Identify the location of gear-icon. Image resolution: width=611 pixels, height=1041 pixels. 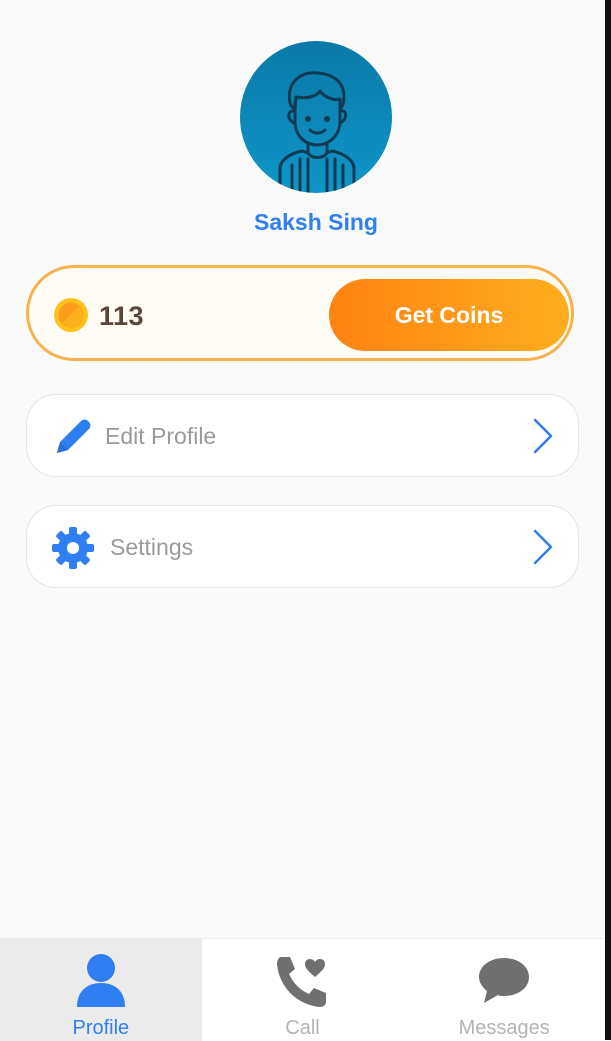
(73, 548).